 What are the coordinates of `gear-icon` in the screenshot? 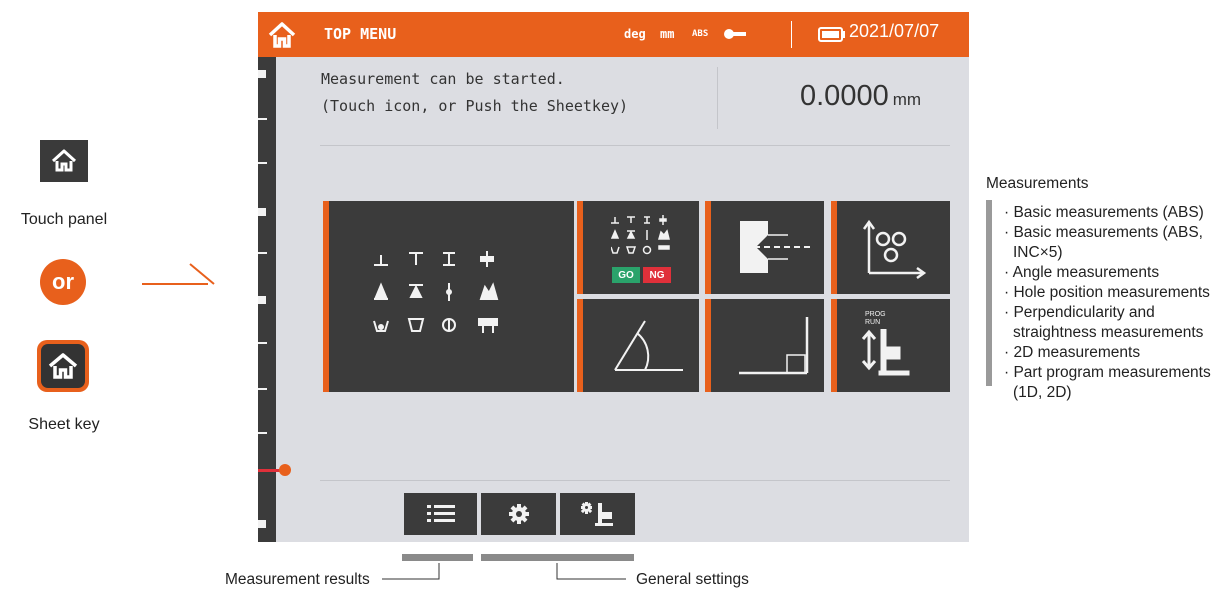 It's located at (518, 514).